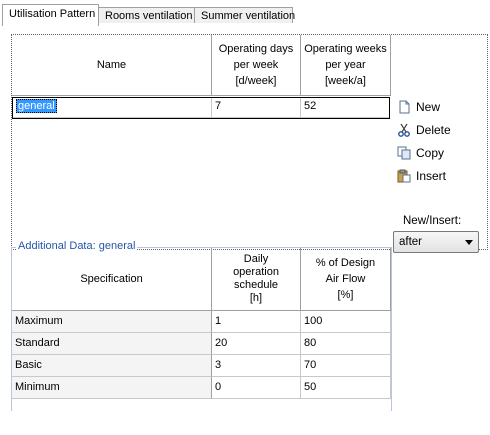  I want to click on spec-maximum: Maximum, so click(112, 322).